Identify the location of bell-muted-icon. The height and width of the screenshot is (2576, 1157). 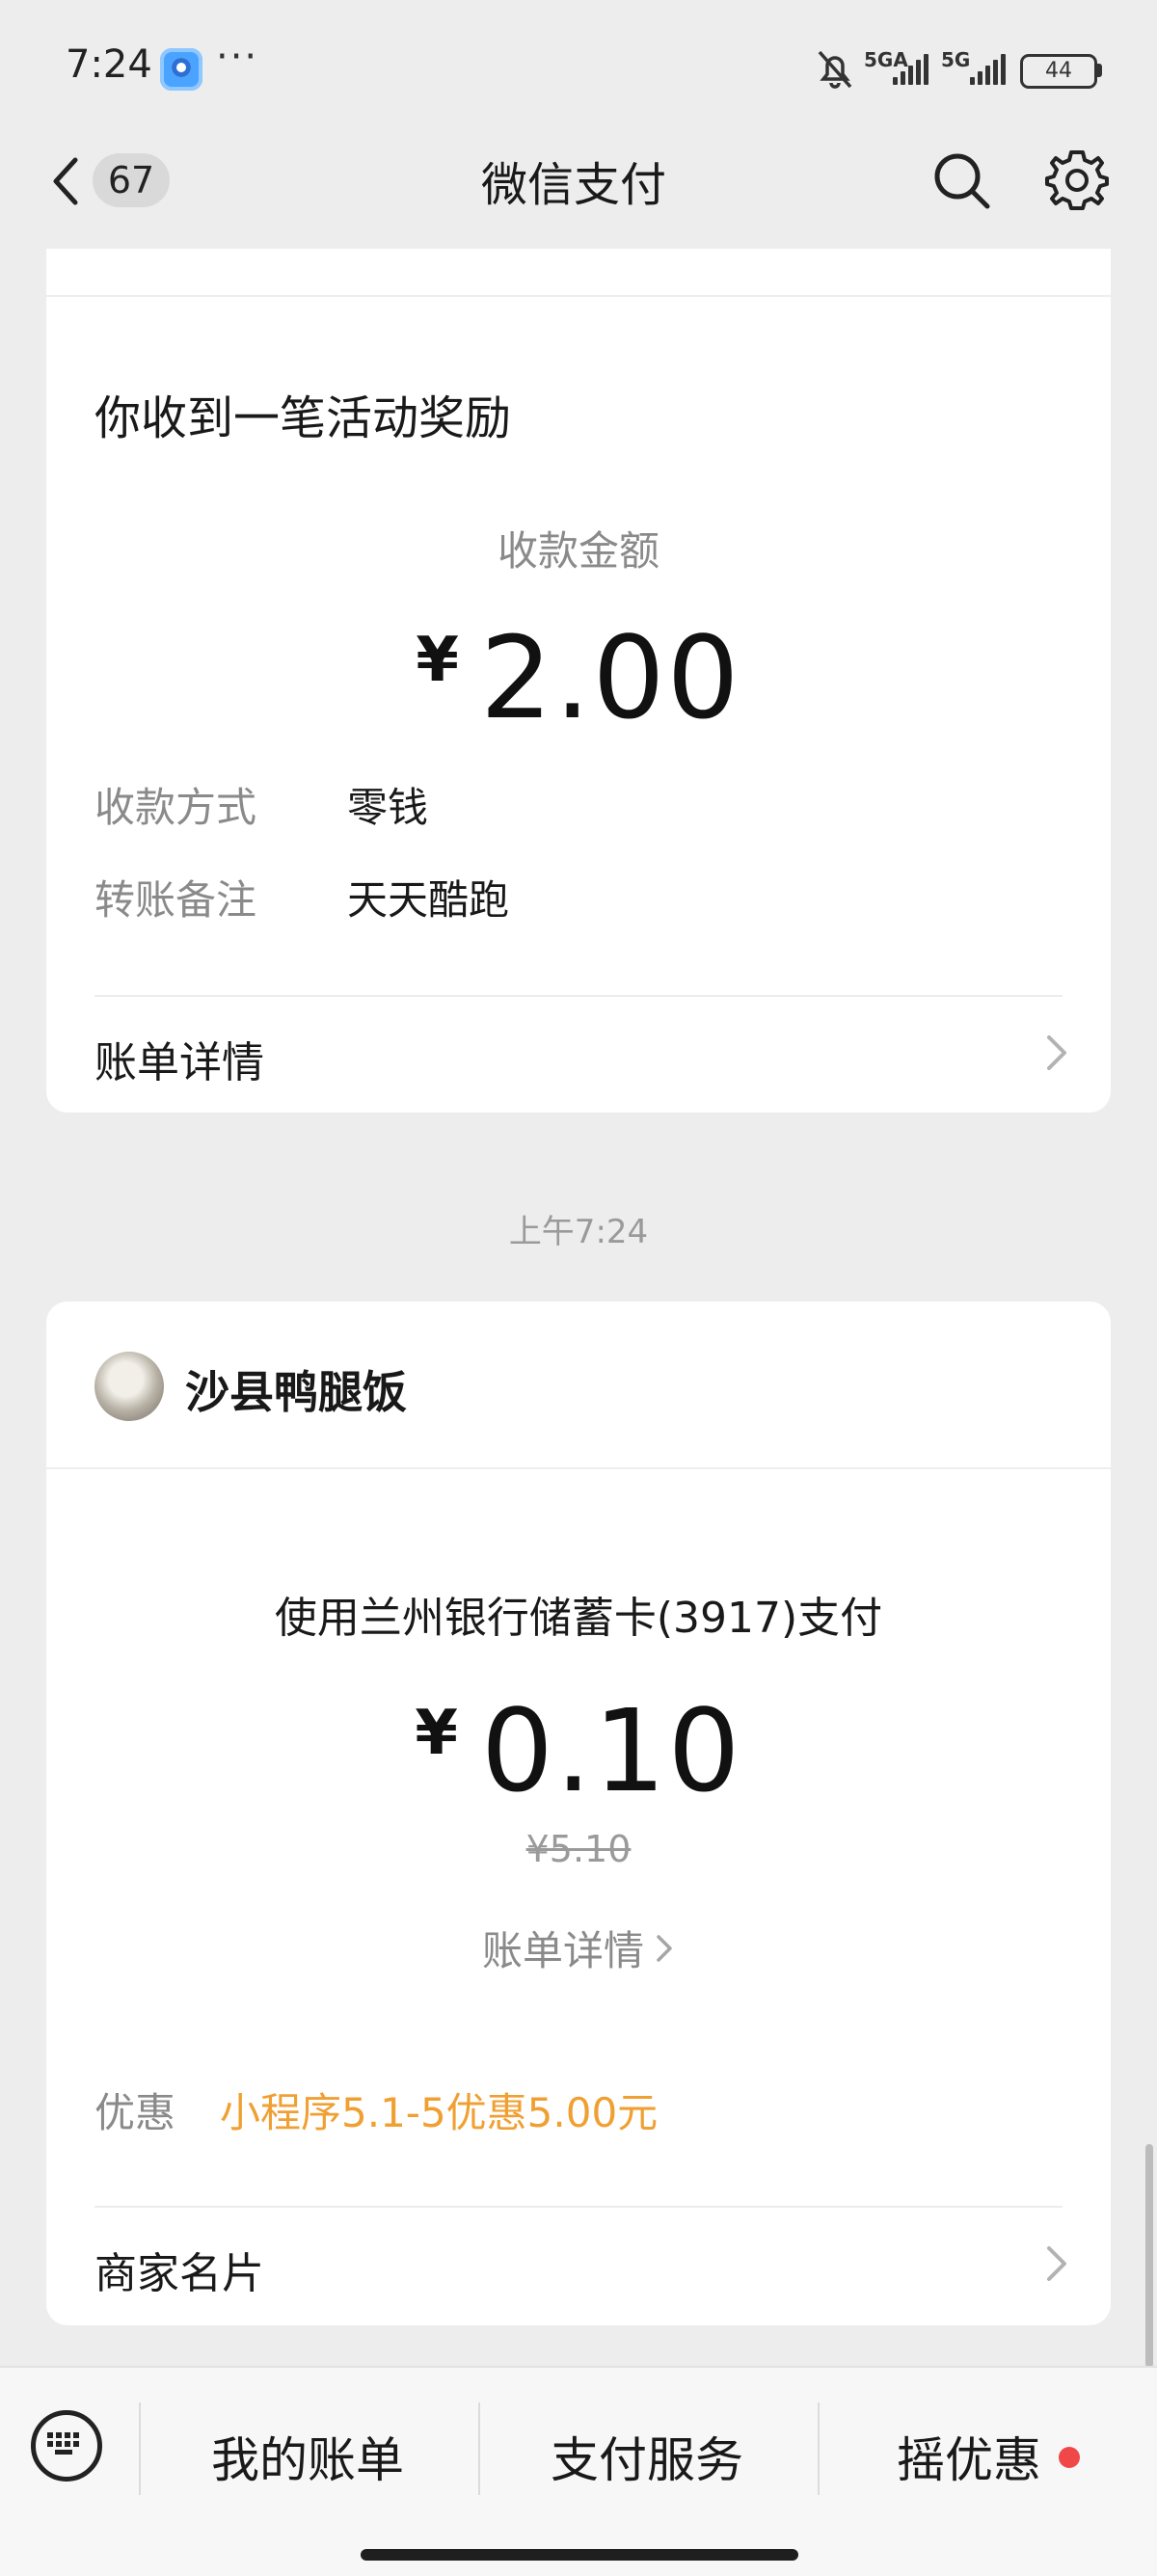
(835, 69).